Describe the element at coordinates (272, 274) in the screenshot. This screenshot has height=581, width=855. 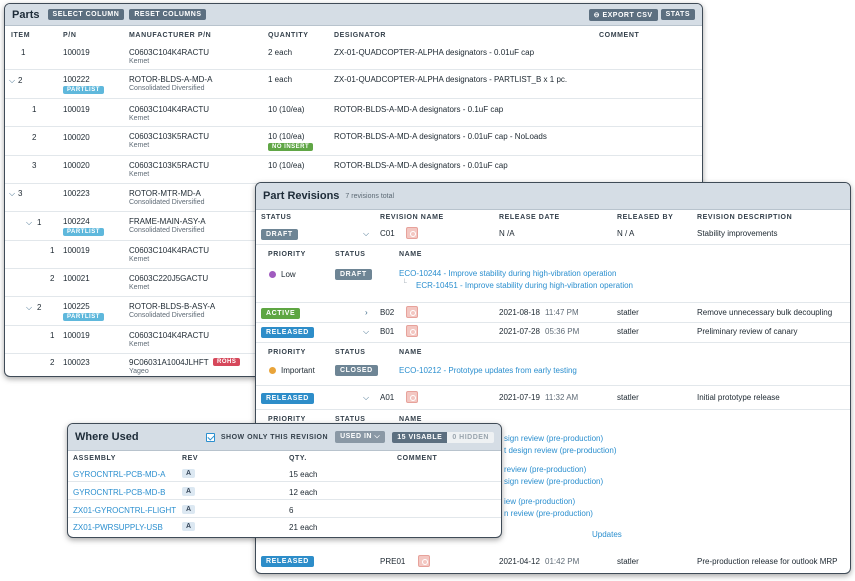
I see `priority-dot-low` at that location.